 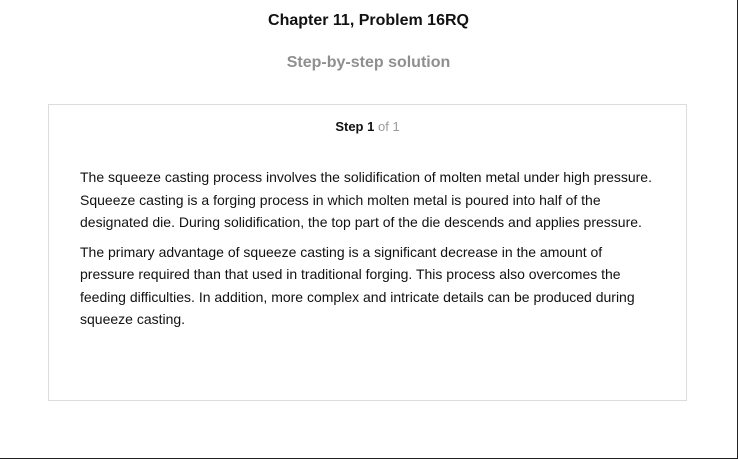 I want to click on page-title: Chapter 11, Problem 16RQ, so click(x=368, y=20).